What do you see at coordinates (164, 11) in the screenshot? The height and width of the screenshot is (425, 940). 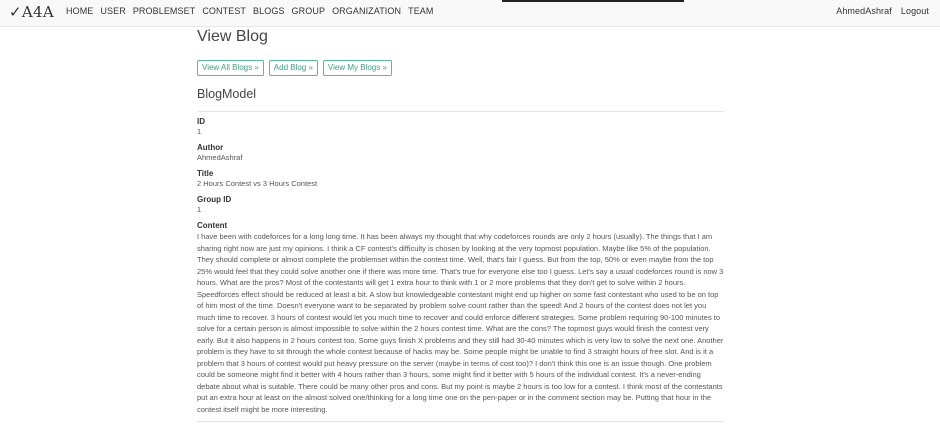 I see `nav-link-problemset: PROBLEMSET` at bounding box center [164, 11].